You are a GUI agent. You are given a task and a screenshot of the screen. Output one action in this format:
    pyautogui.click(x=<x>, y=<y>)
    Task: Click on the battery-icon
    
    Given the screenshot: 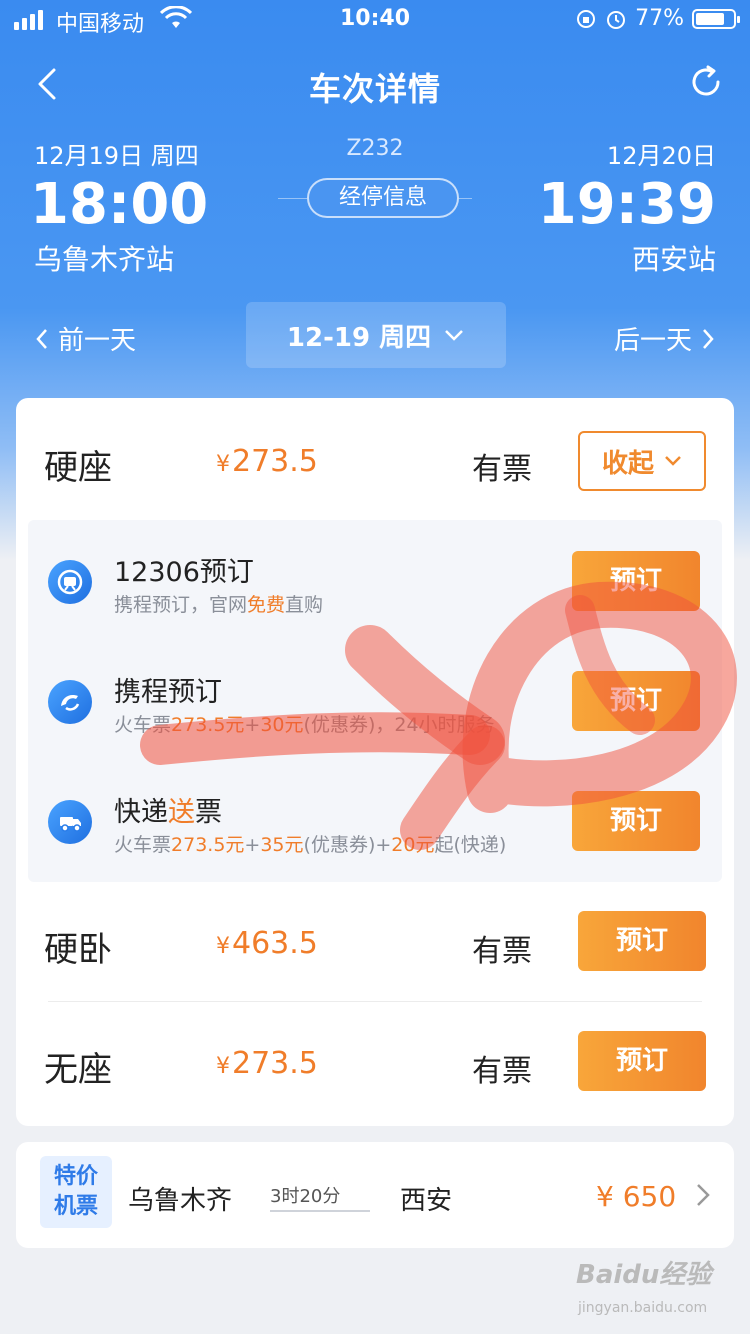 What is the action you would take?
    pyautogui.click(x=716, y=18)
    